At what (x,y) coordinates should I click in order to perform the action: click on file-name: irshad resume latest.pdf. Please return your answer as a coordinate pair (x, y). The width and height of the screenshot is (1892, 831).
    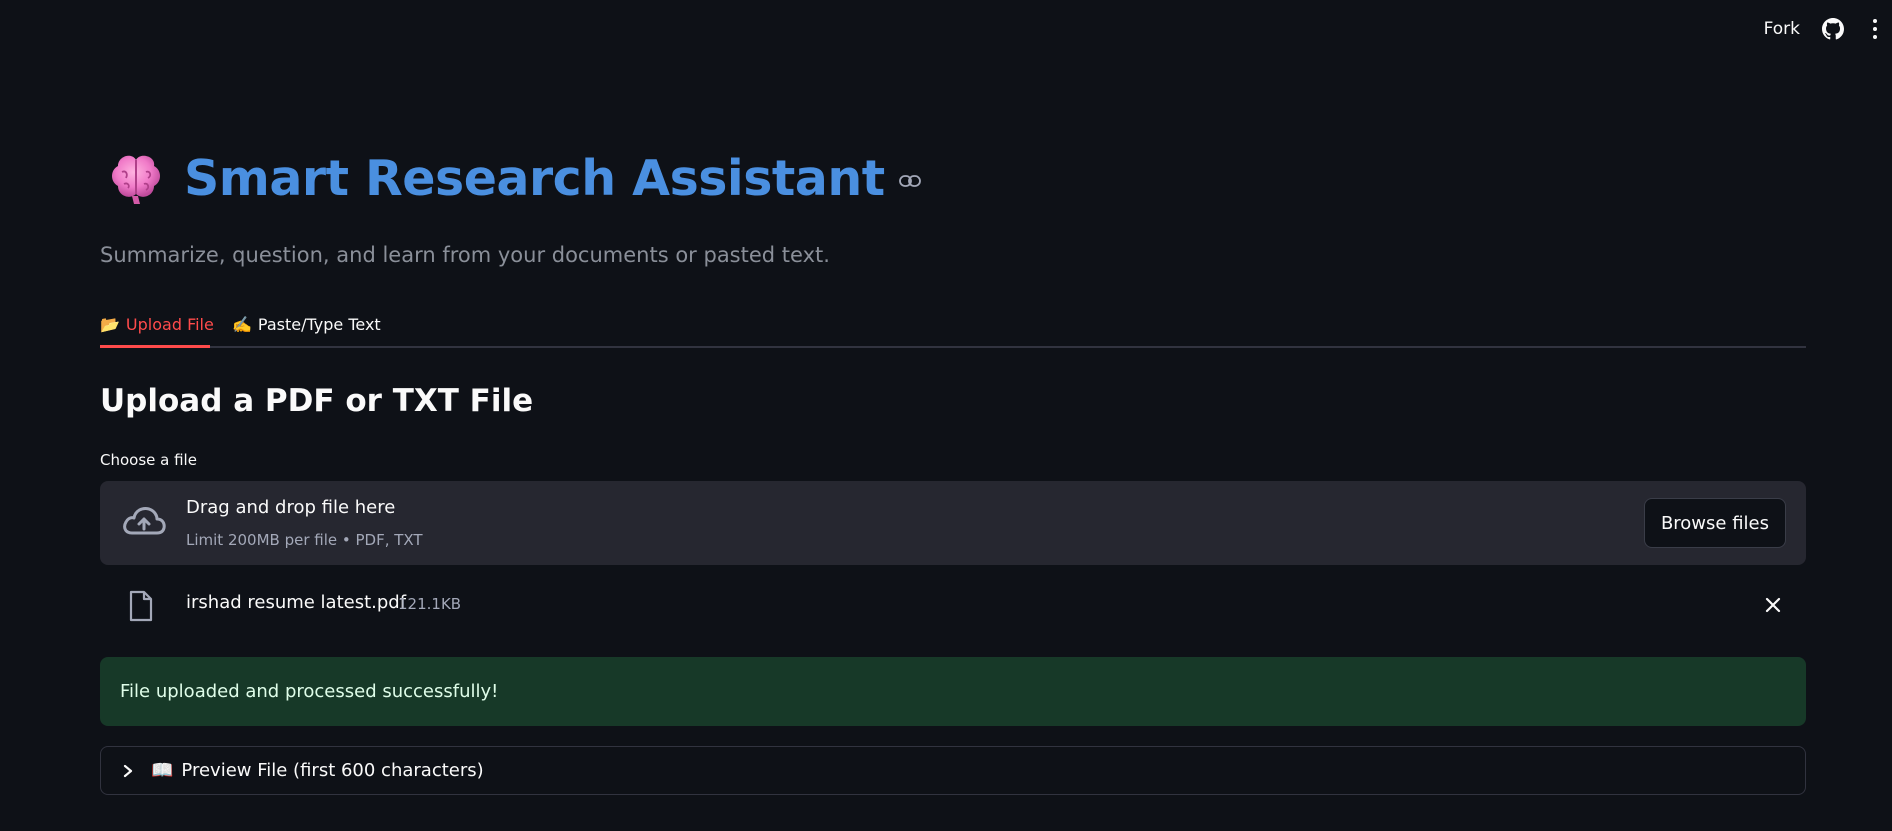
    Looking at the image, I should click on (296, 602).